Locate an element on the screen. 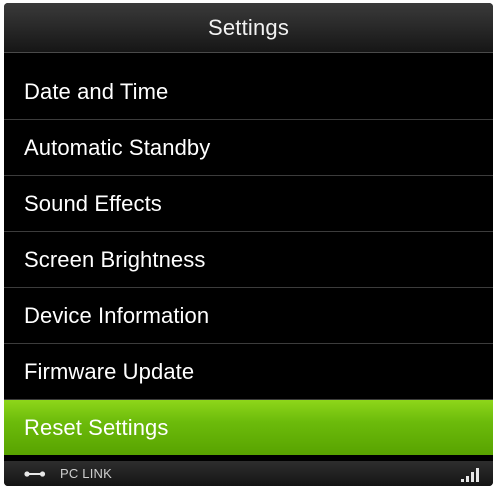 The width and height of the screenshot is (497, 491). menu-item-label: Sound Effects is located at coordinates (93, 203).